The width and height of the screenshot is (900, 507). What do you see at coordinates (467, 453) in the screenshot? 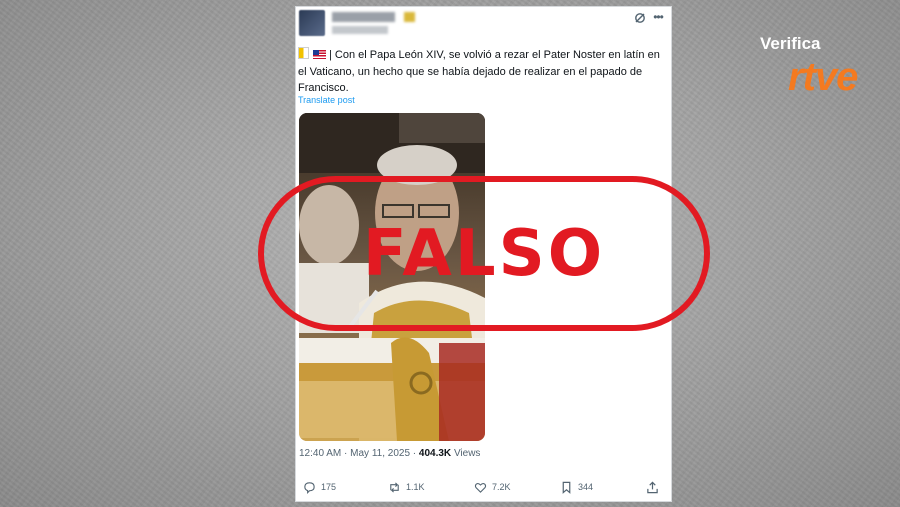
I see `views-label: Views` at bounding box center [467, 453].